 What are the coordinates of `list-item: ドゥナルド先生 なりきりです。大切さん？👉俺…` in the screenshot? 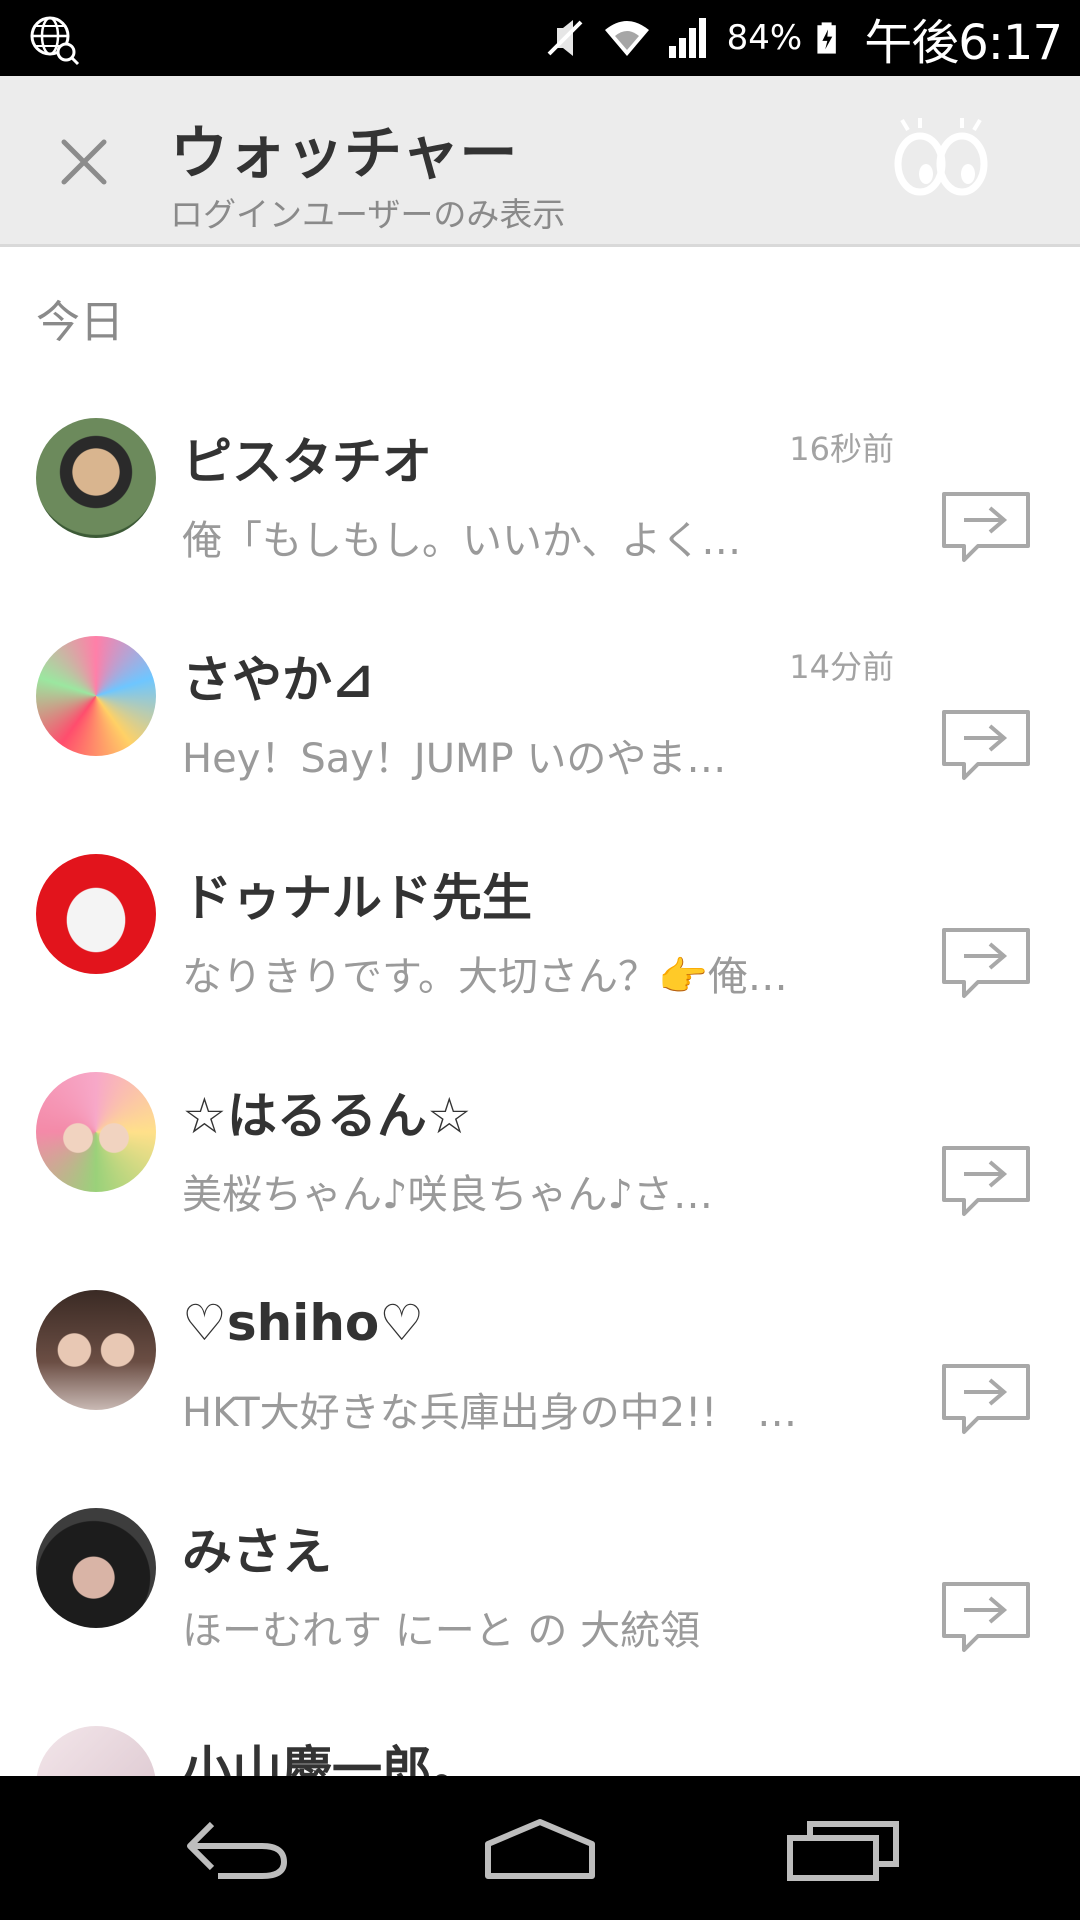 It's located at (540, 925).